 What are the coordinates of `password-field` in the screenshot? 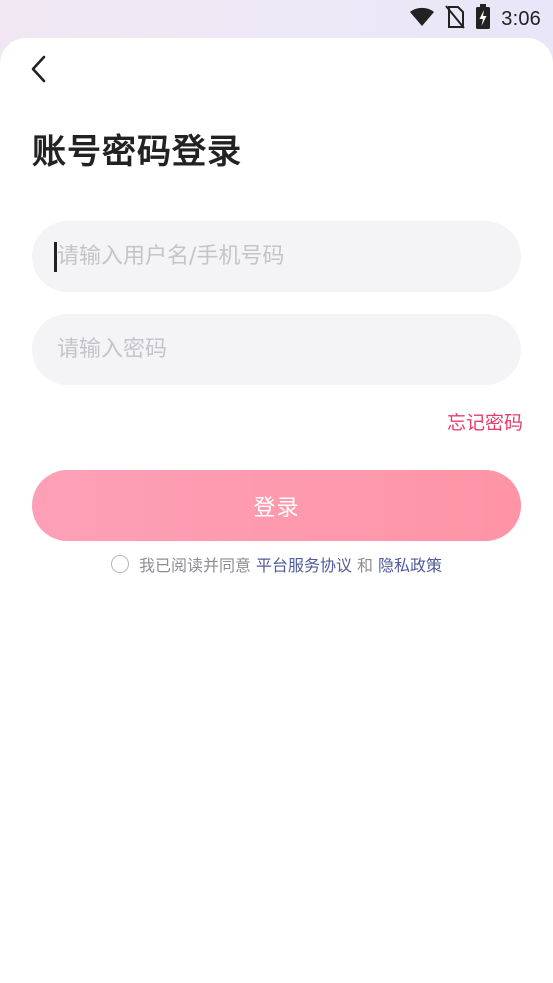 It's located at (276, 349).